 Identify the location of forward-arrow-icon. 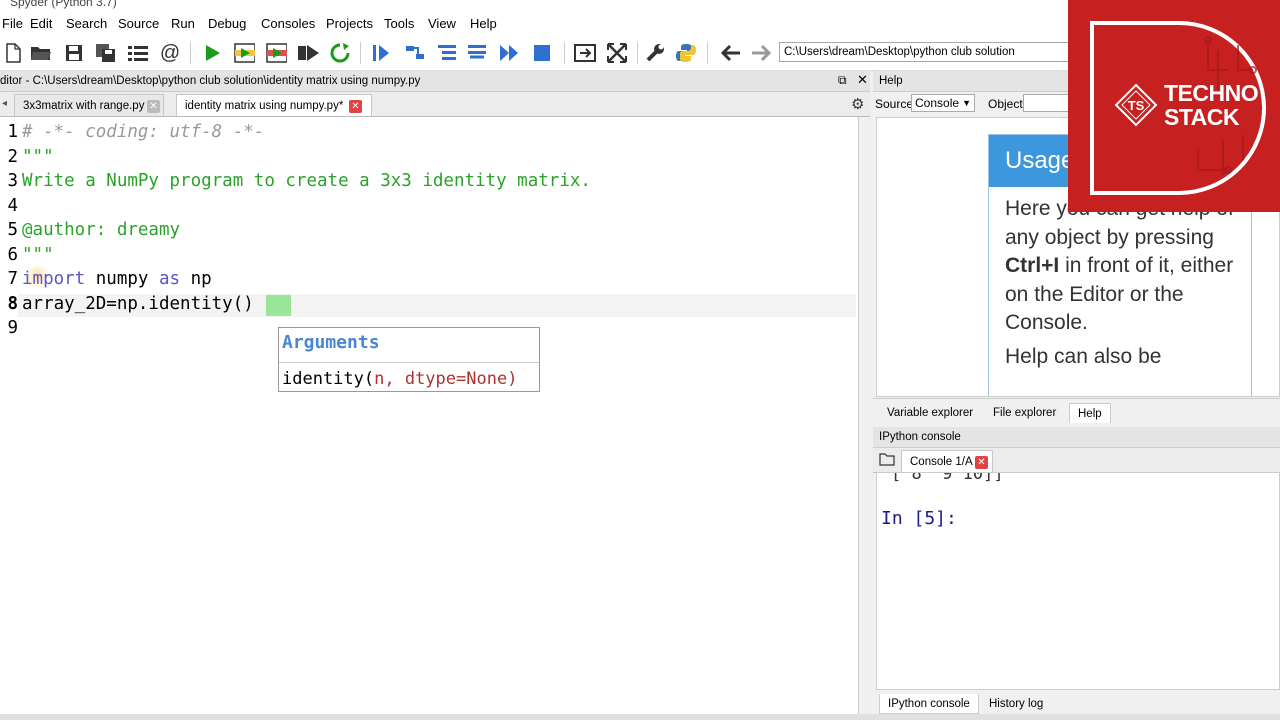
(761, 53).